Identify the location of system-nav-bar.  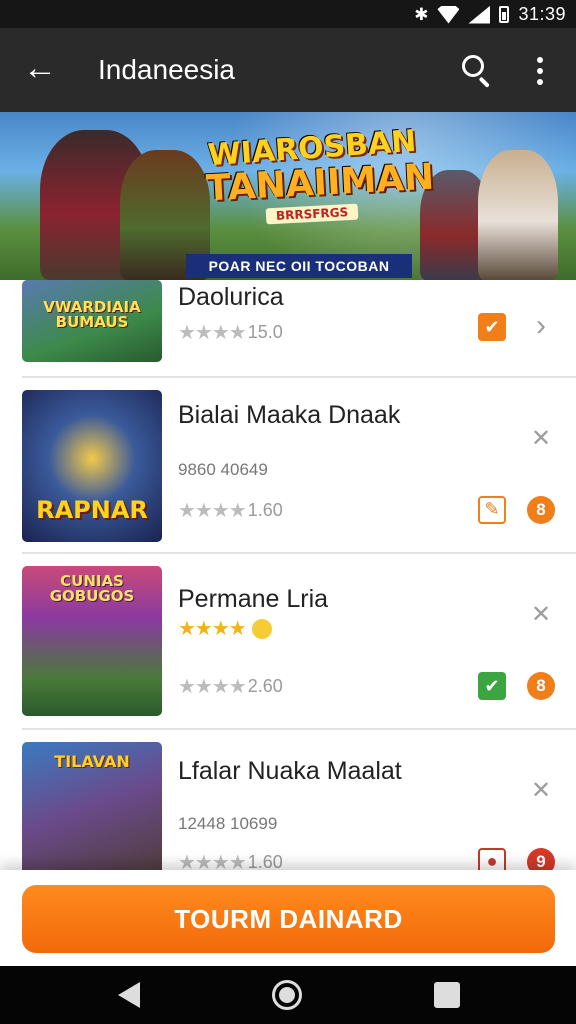
(288, 995).